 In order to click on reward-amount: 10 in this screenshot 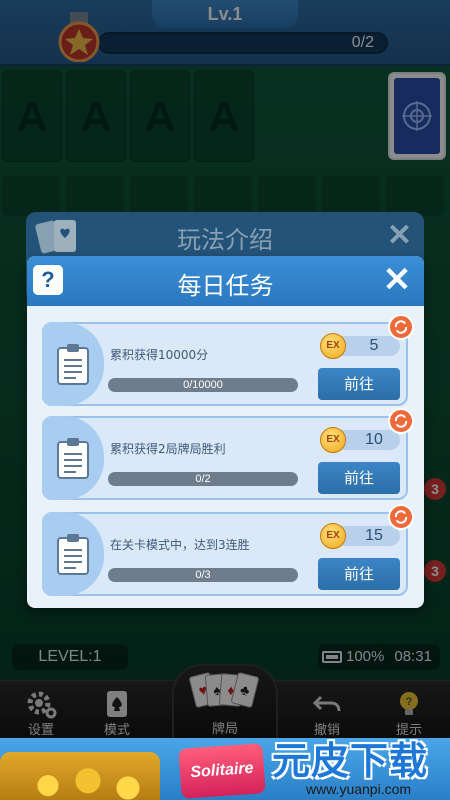, I will do `click(374, 439)`.